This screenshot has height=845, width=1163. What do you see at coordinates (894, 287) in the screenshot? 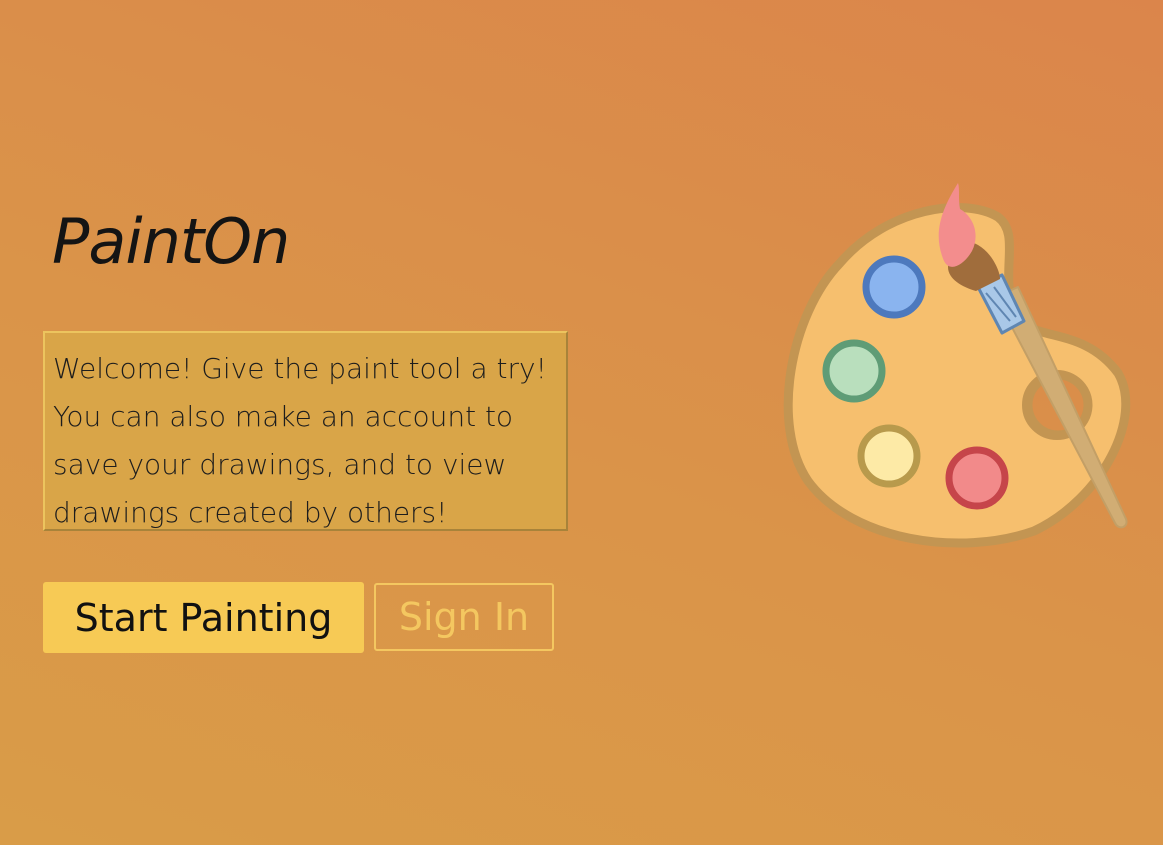
I see `paint-well-blue` at bounding box center [894, 287].